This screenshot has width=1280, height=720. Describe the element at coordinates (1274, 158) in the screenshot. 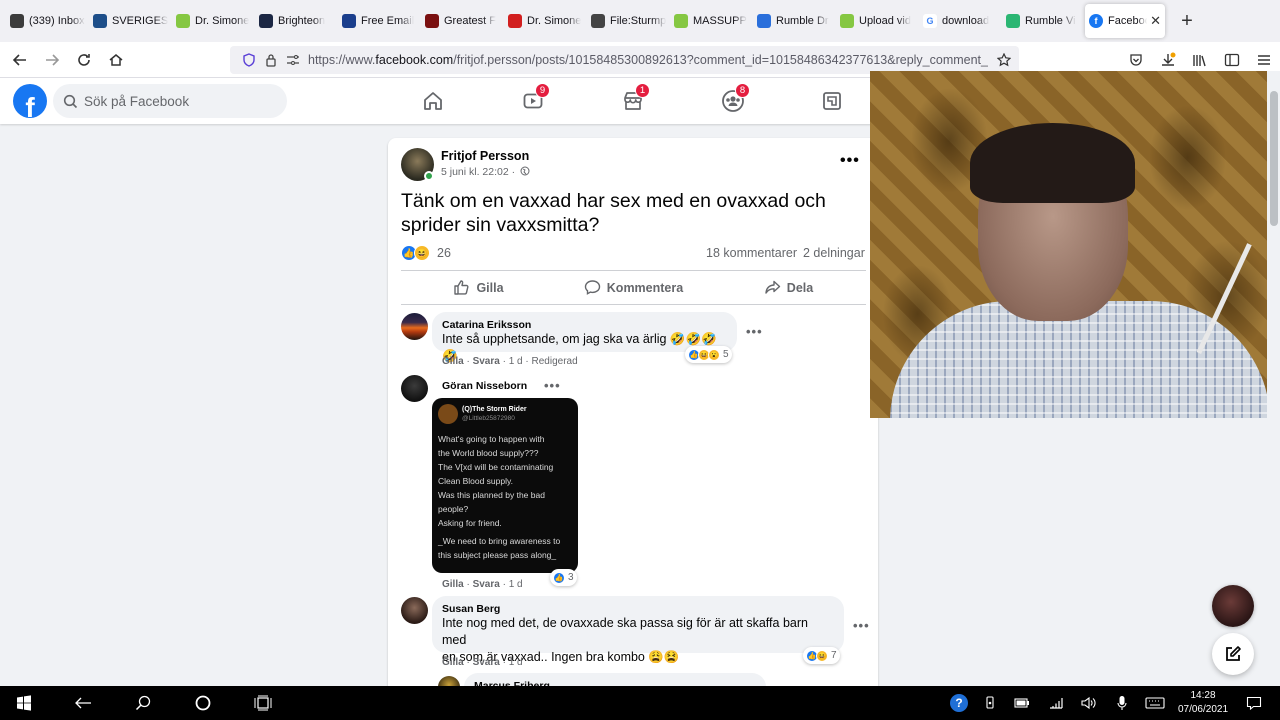

I see `scroll-thumb` at that location.